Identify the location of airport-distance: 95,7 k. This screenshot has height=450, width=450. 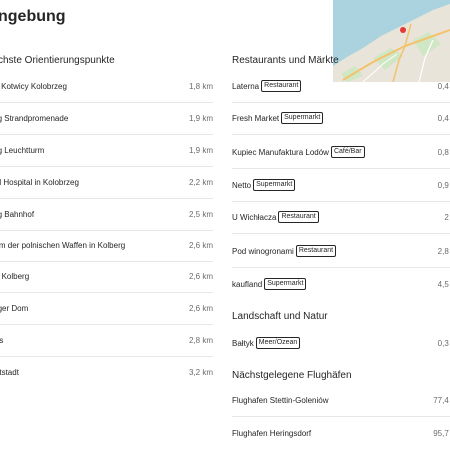
(441, 433).